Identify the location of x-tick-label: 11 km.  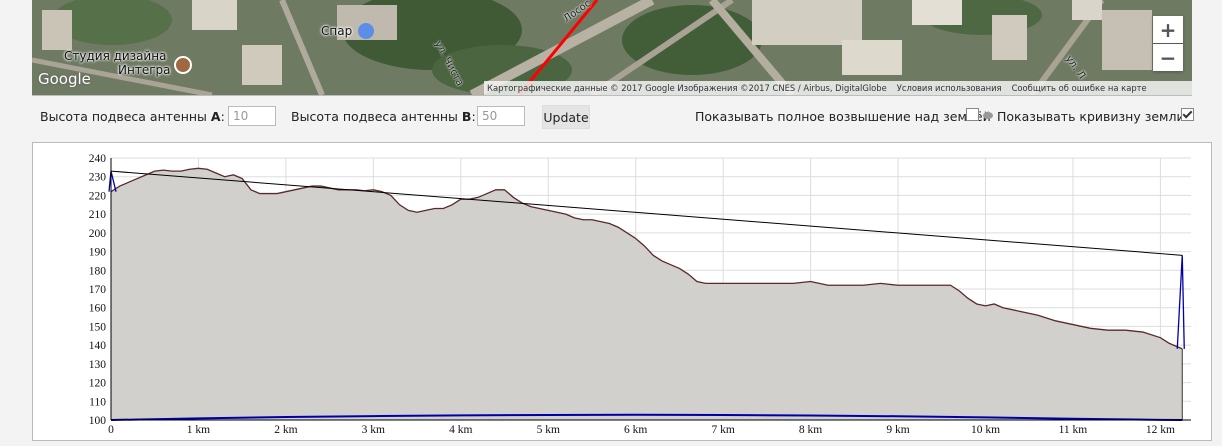
(1073, 430).